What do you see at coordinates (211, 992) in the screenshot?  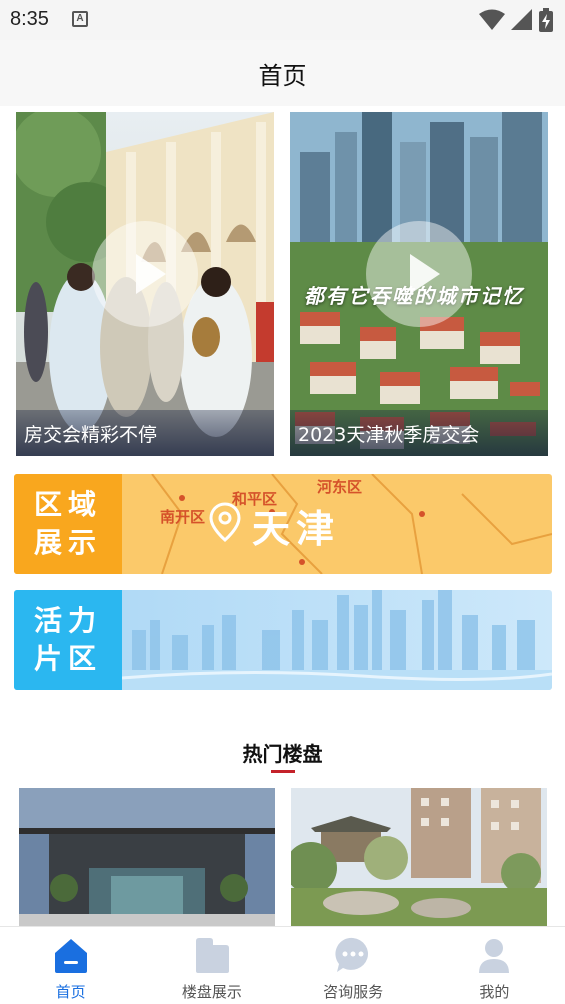 I see `nav-label-properties: 楼盘展示` at bounding box center [211, 992].